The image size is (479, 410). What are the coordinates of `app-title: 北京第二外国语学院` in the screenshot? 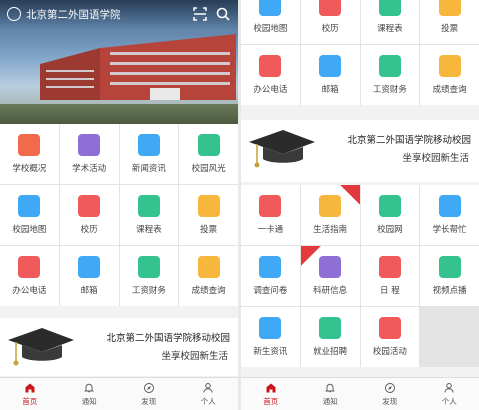 It's located at (73, 14).